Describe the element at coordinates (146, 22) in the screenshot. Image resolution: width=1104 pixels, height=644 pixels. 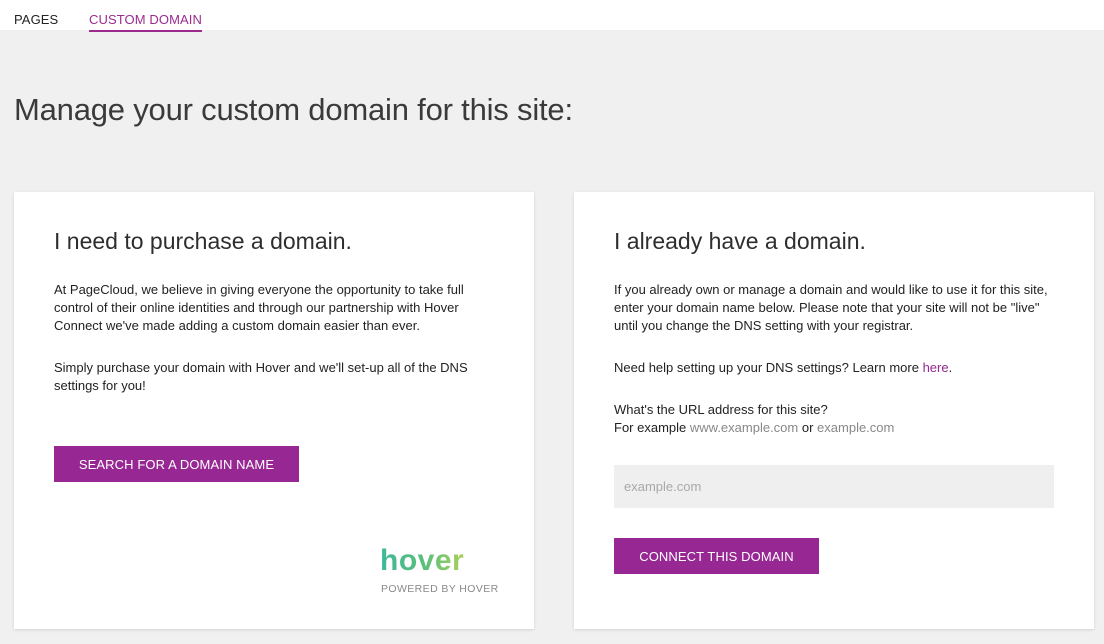
I see `tab-custom-domain: CUSTOM DOMAIN` at that location.